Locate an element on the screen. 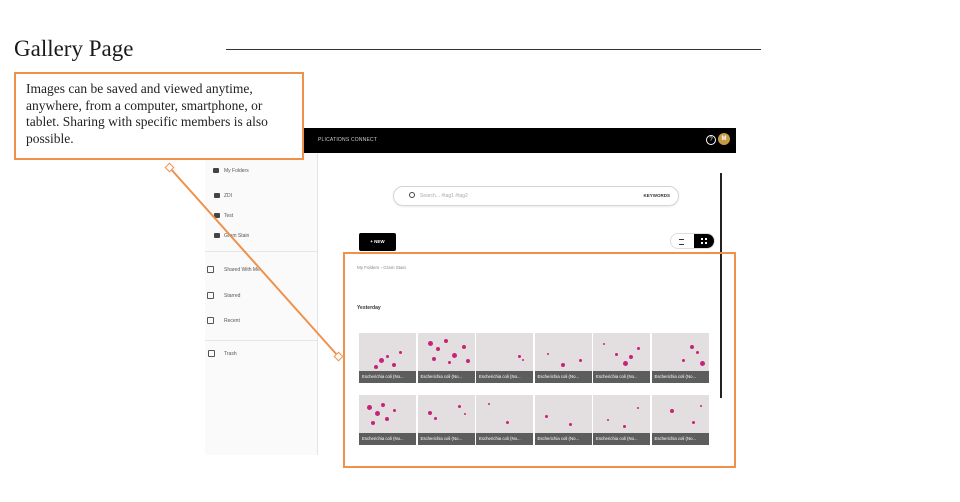 The height and width of the screenshot is (502, 960). sidebar-item-folder: Test is located at coordinates (261, 217).